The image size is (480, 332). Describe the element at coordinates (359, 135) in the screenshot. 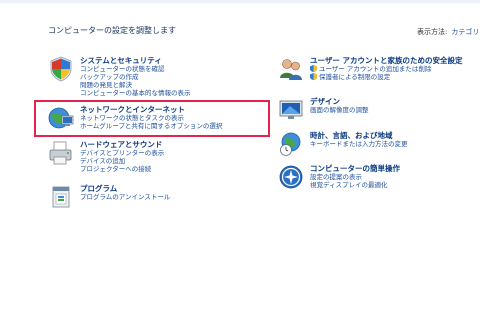

I see `category-title-clock-language-region: 時計、言語、および地域` at that location.